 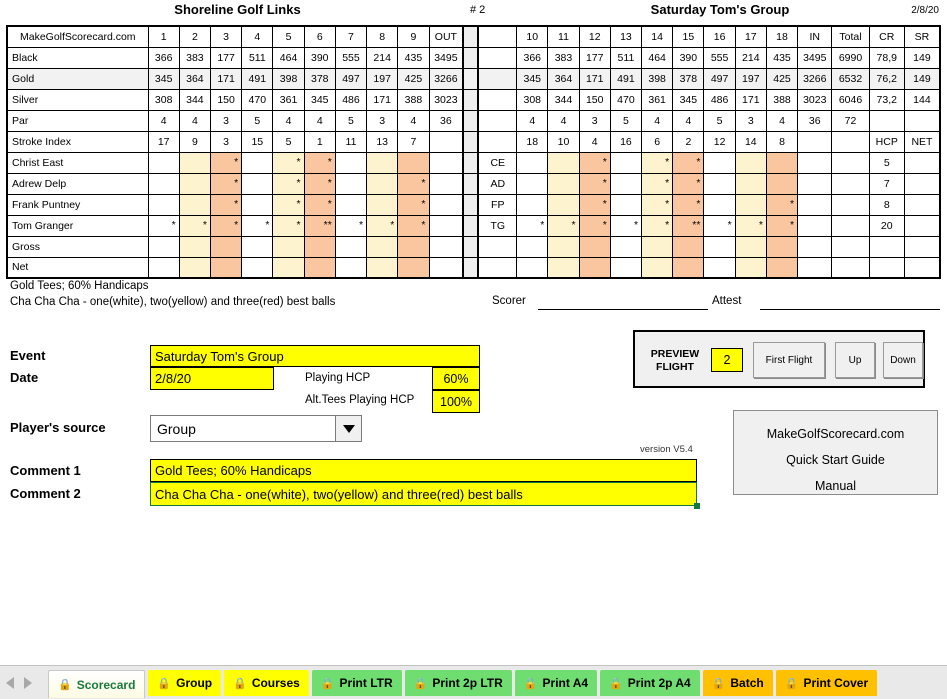 I want to click on player-name: Adrew Delp, so click(x=77, y=183).